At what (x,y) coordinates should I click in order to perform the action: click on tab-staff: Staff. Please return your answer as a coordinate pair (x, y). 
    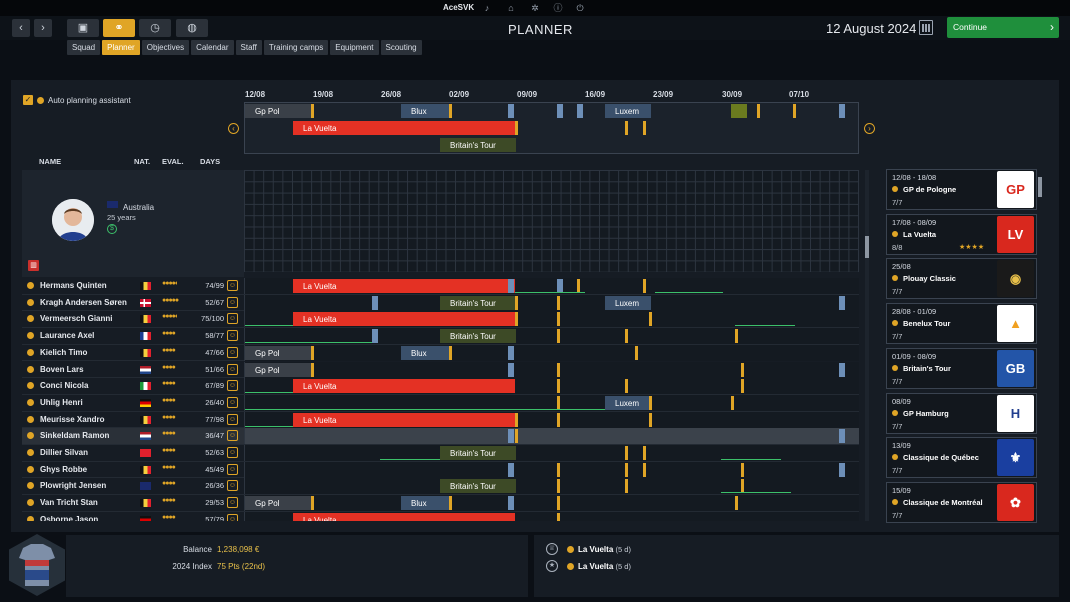
    Looking at the image, I should click on (248, 47).